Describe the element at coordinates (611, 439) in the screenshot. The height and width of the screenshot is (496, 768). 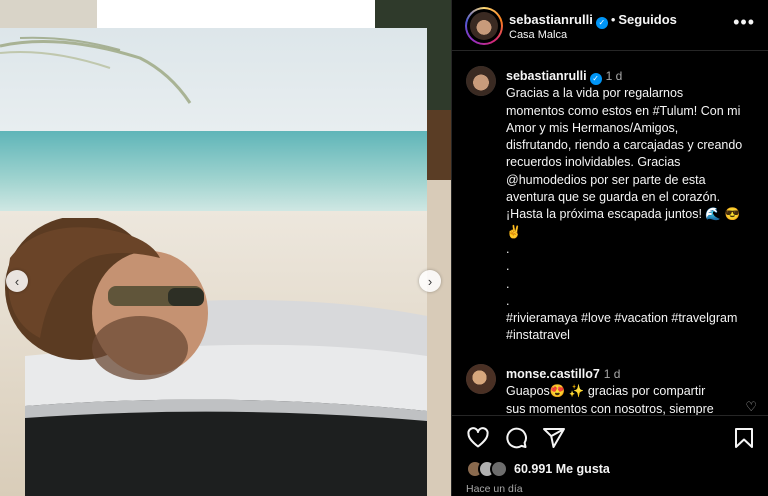
I see `action-bar` at that location.